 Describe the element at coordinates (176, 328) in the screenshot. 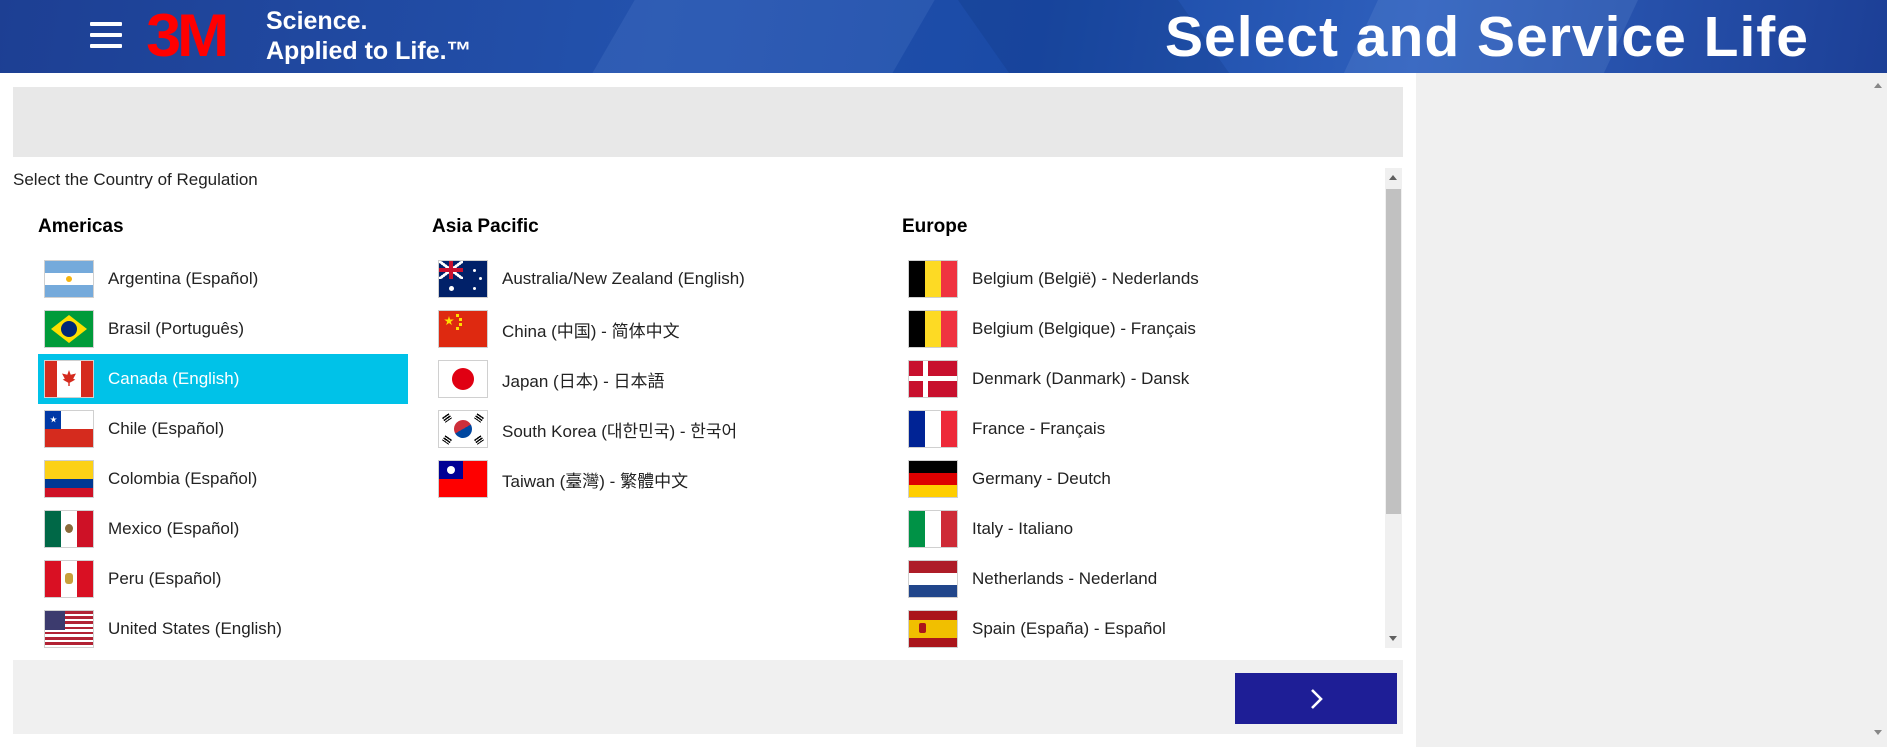

I see `country-option-label: Brasil (Português)` at that location.